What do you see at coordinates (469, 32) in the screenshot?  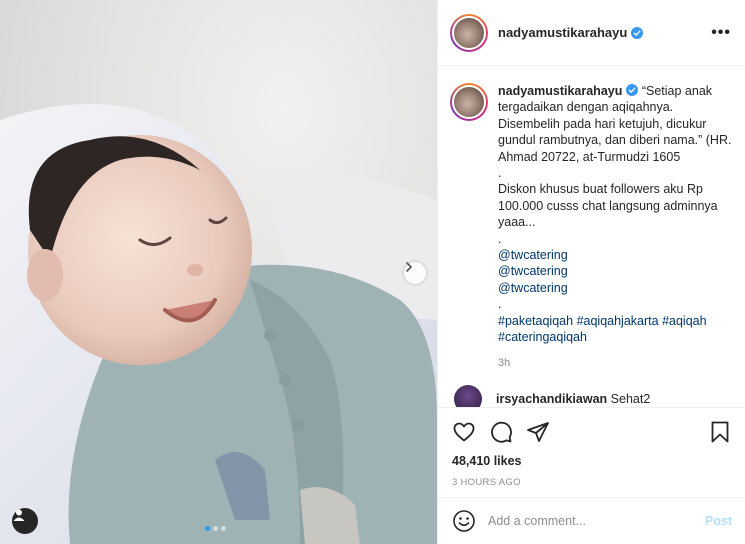 I see `author-avatar` at bounding box center [469, 32].